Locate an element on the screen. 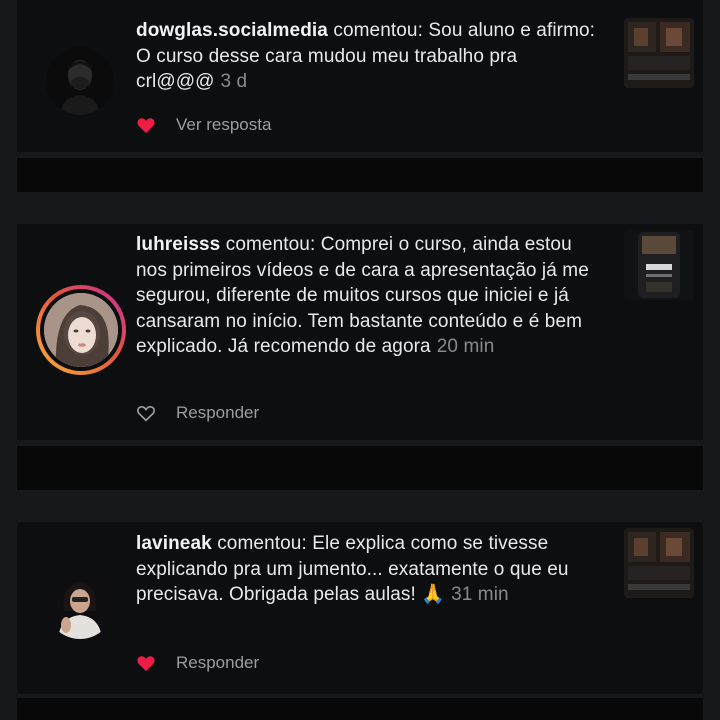 This screenshot has width=720, height=720. view-reply-label: Ver resposta is located at coordinates (224, 124).